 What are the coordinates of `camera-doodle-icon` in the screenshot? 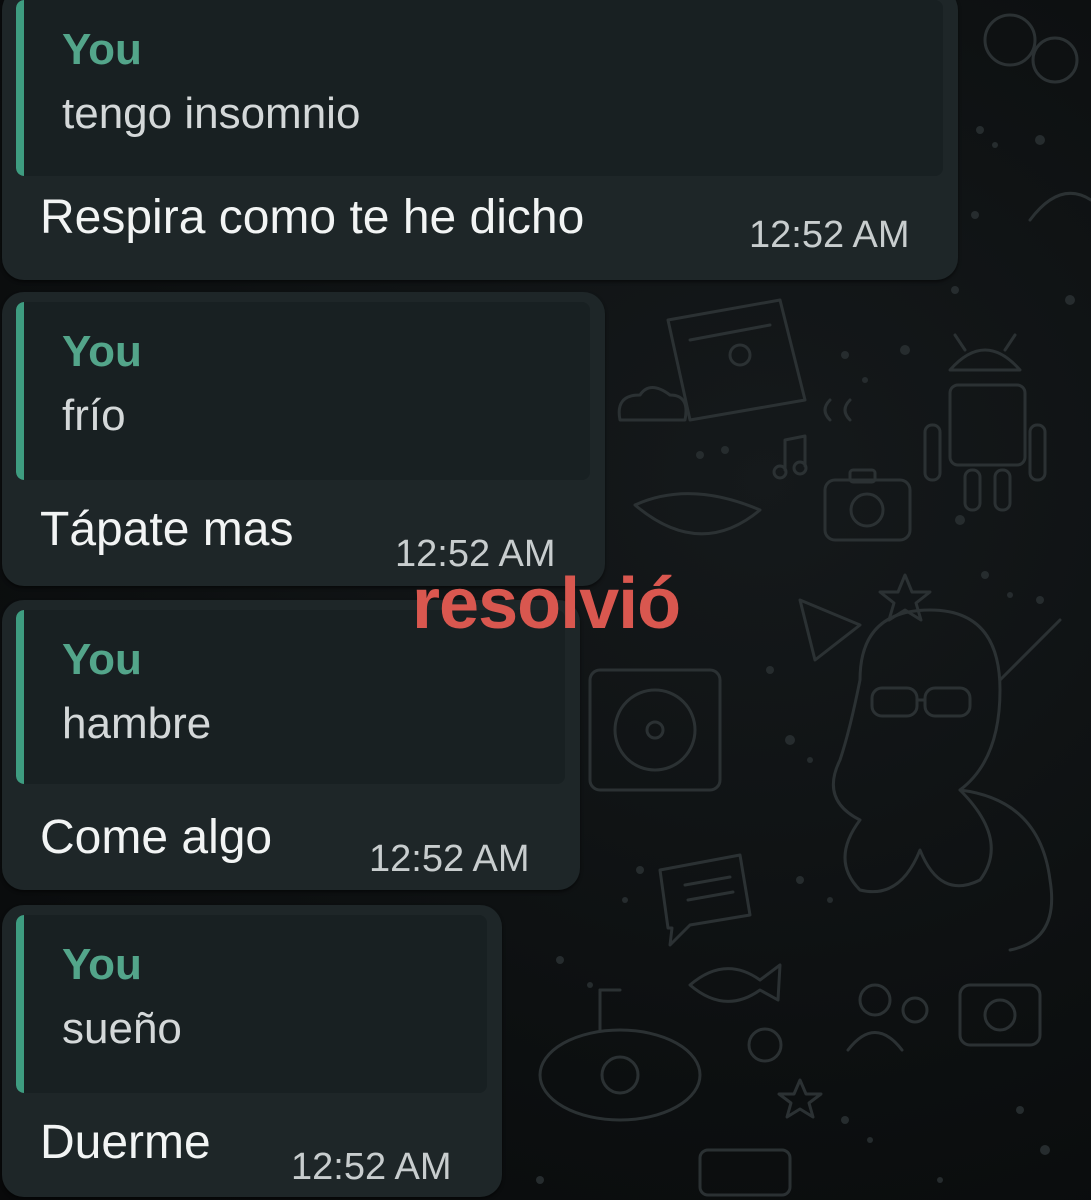 It's located at (867, 505).